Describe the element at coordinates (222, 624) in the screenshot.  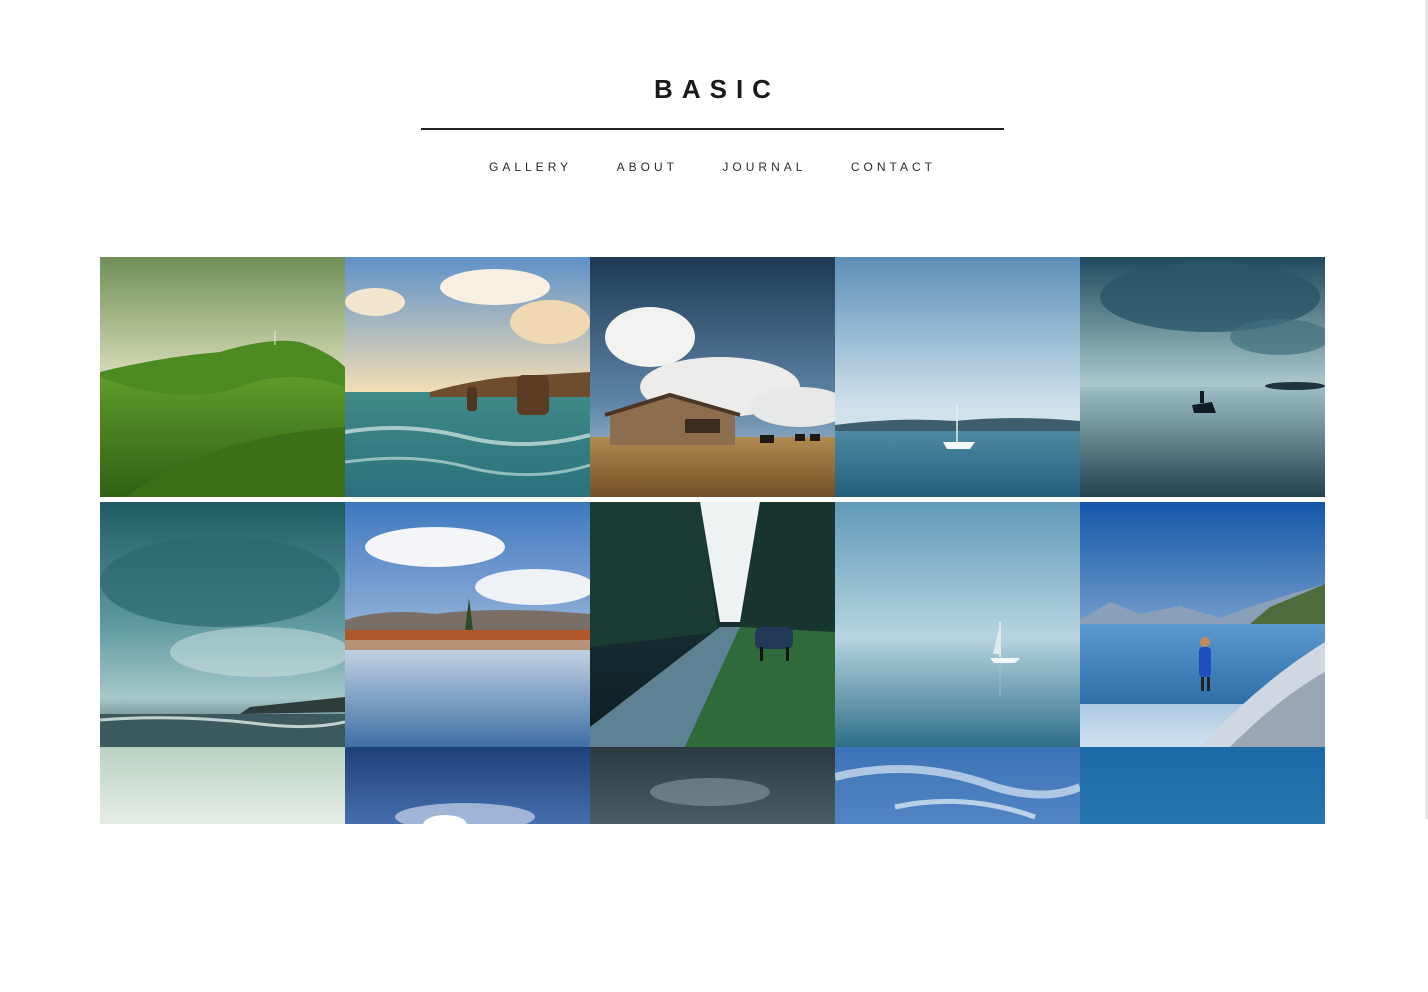
I see `photo-stormy-coast` at that location.